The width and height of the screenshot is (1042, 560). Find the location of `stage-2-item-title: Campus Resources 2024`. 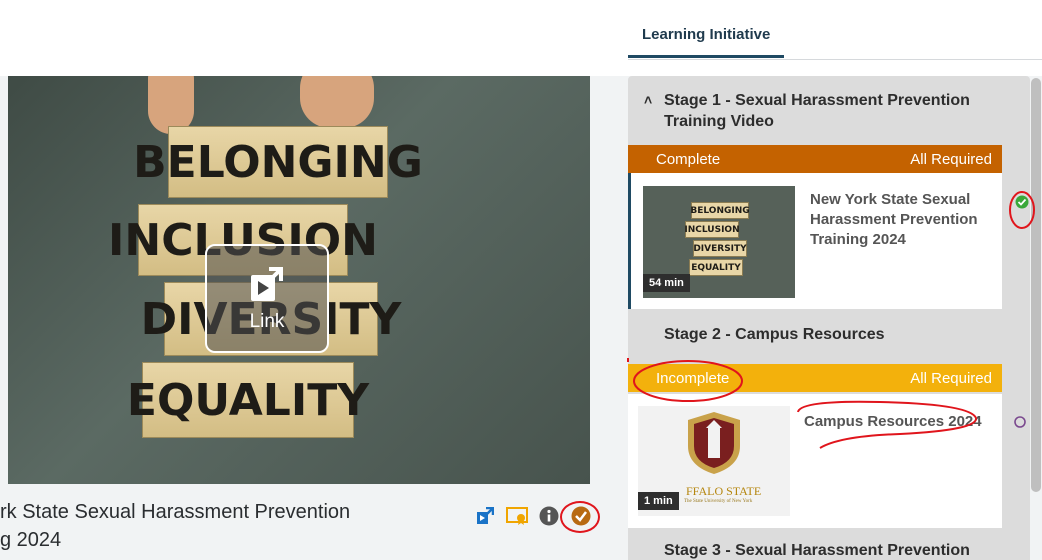

stage-2-item-title: Campus Resources 2024 is located at coordinates (899, 422).